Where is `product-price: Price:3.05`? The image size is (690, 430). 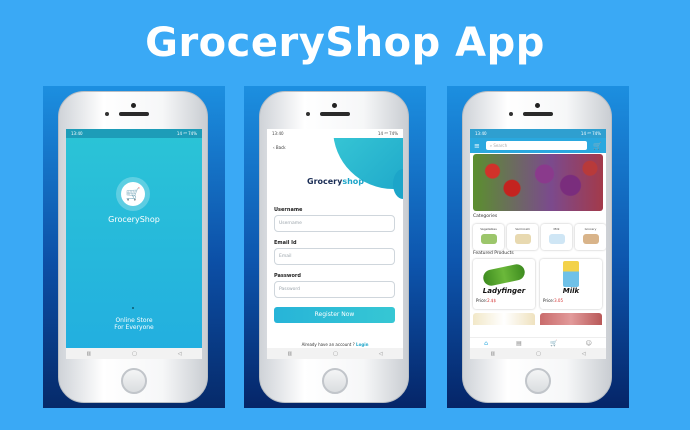
product-price: Price:3.05 is located at coordinates (553, 300).